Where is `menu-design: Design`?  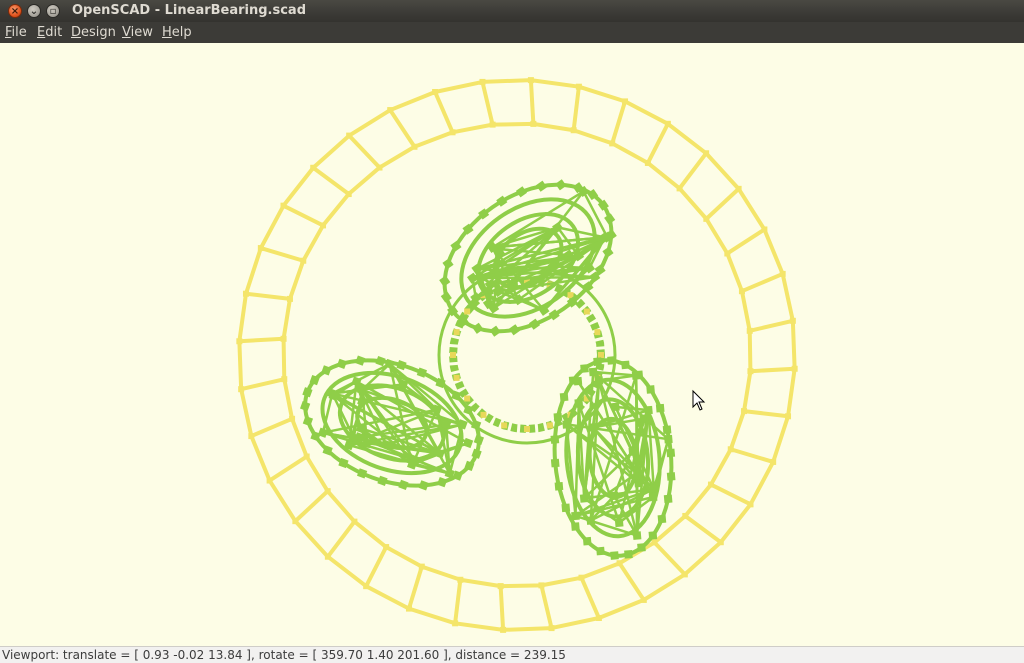
menu-design: Design is located at coordinates (93, 32).